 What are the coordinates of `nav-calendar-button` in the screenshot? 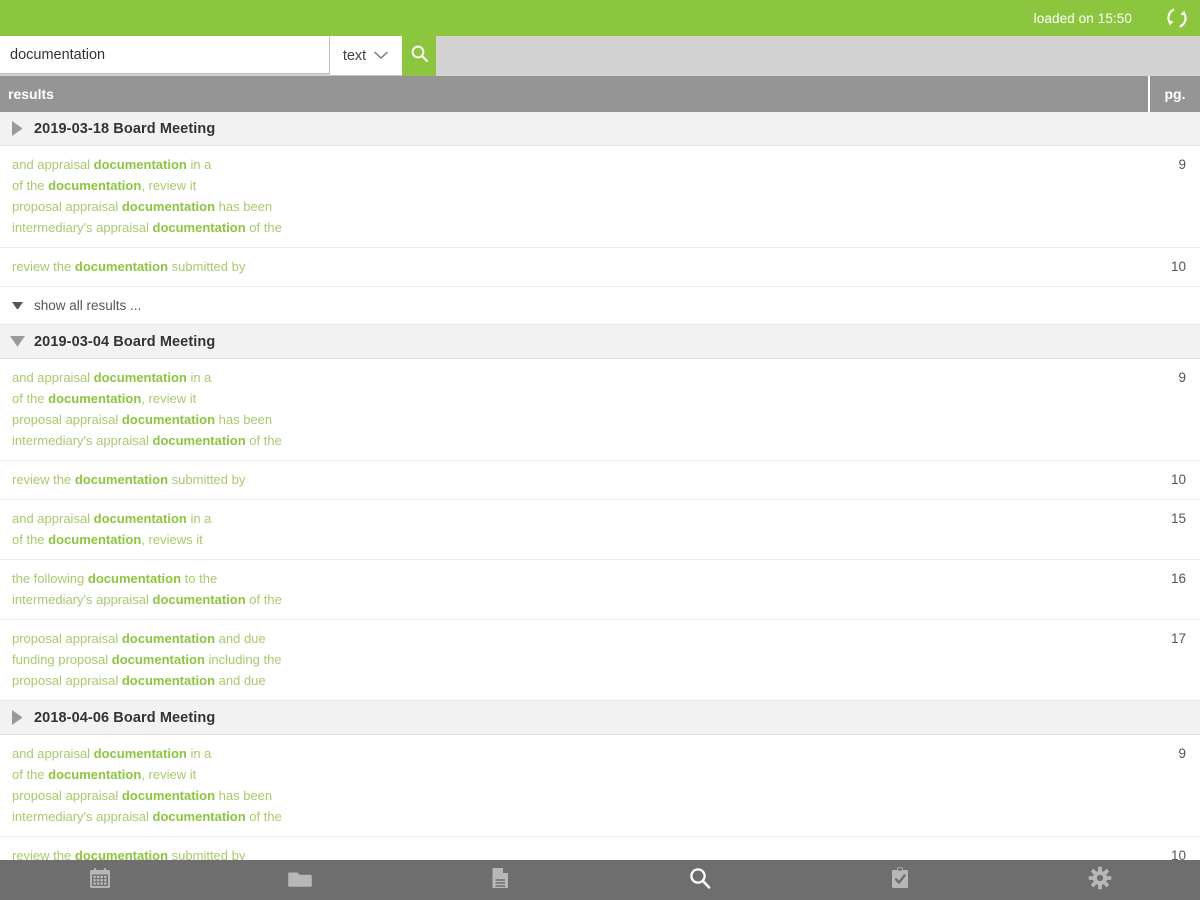 It's located at (100, 880).